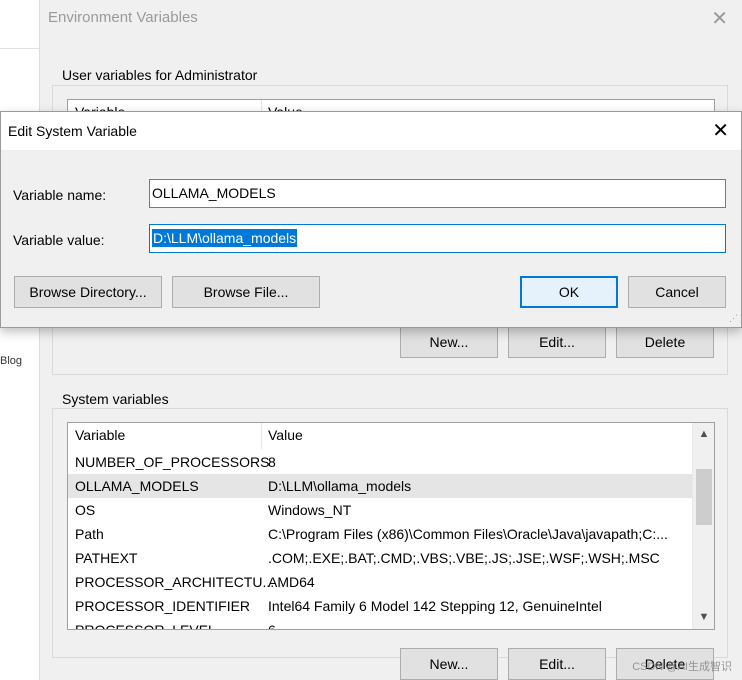 The width and height of the screenshot is (742, 680). Describe the element at coordinates (272, 626) in the screenshot. I see `row-variable-value: 6` at that location.